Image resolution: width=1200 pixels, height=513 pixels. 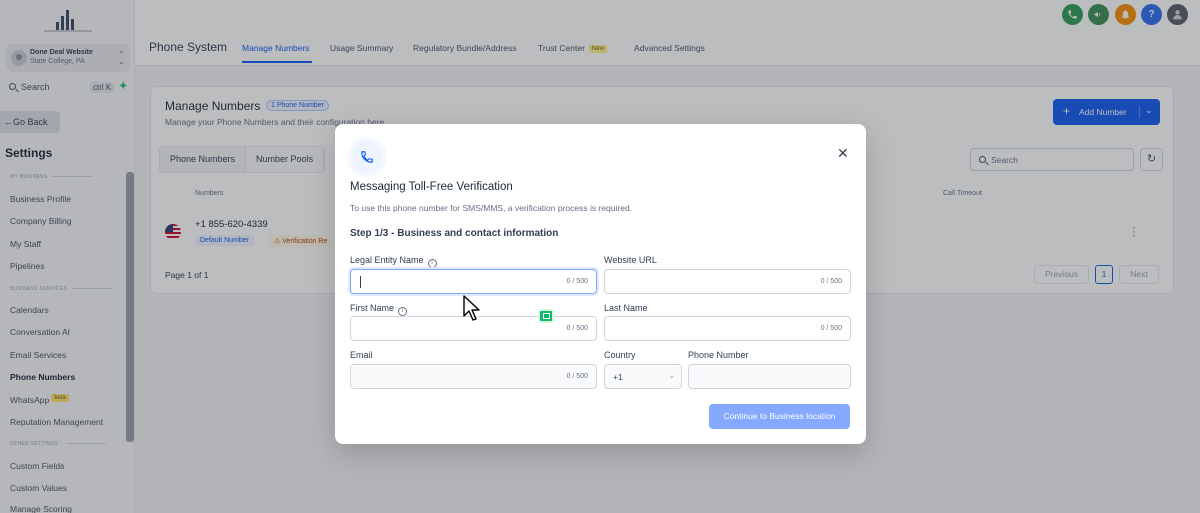 I want to click on website-url-input: 0 / 500, so click(x=727, y=281).